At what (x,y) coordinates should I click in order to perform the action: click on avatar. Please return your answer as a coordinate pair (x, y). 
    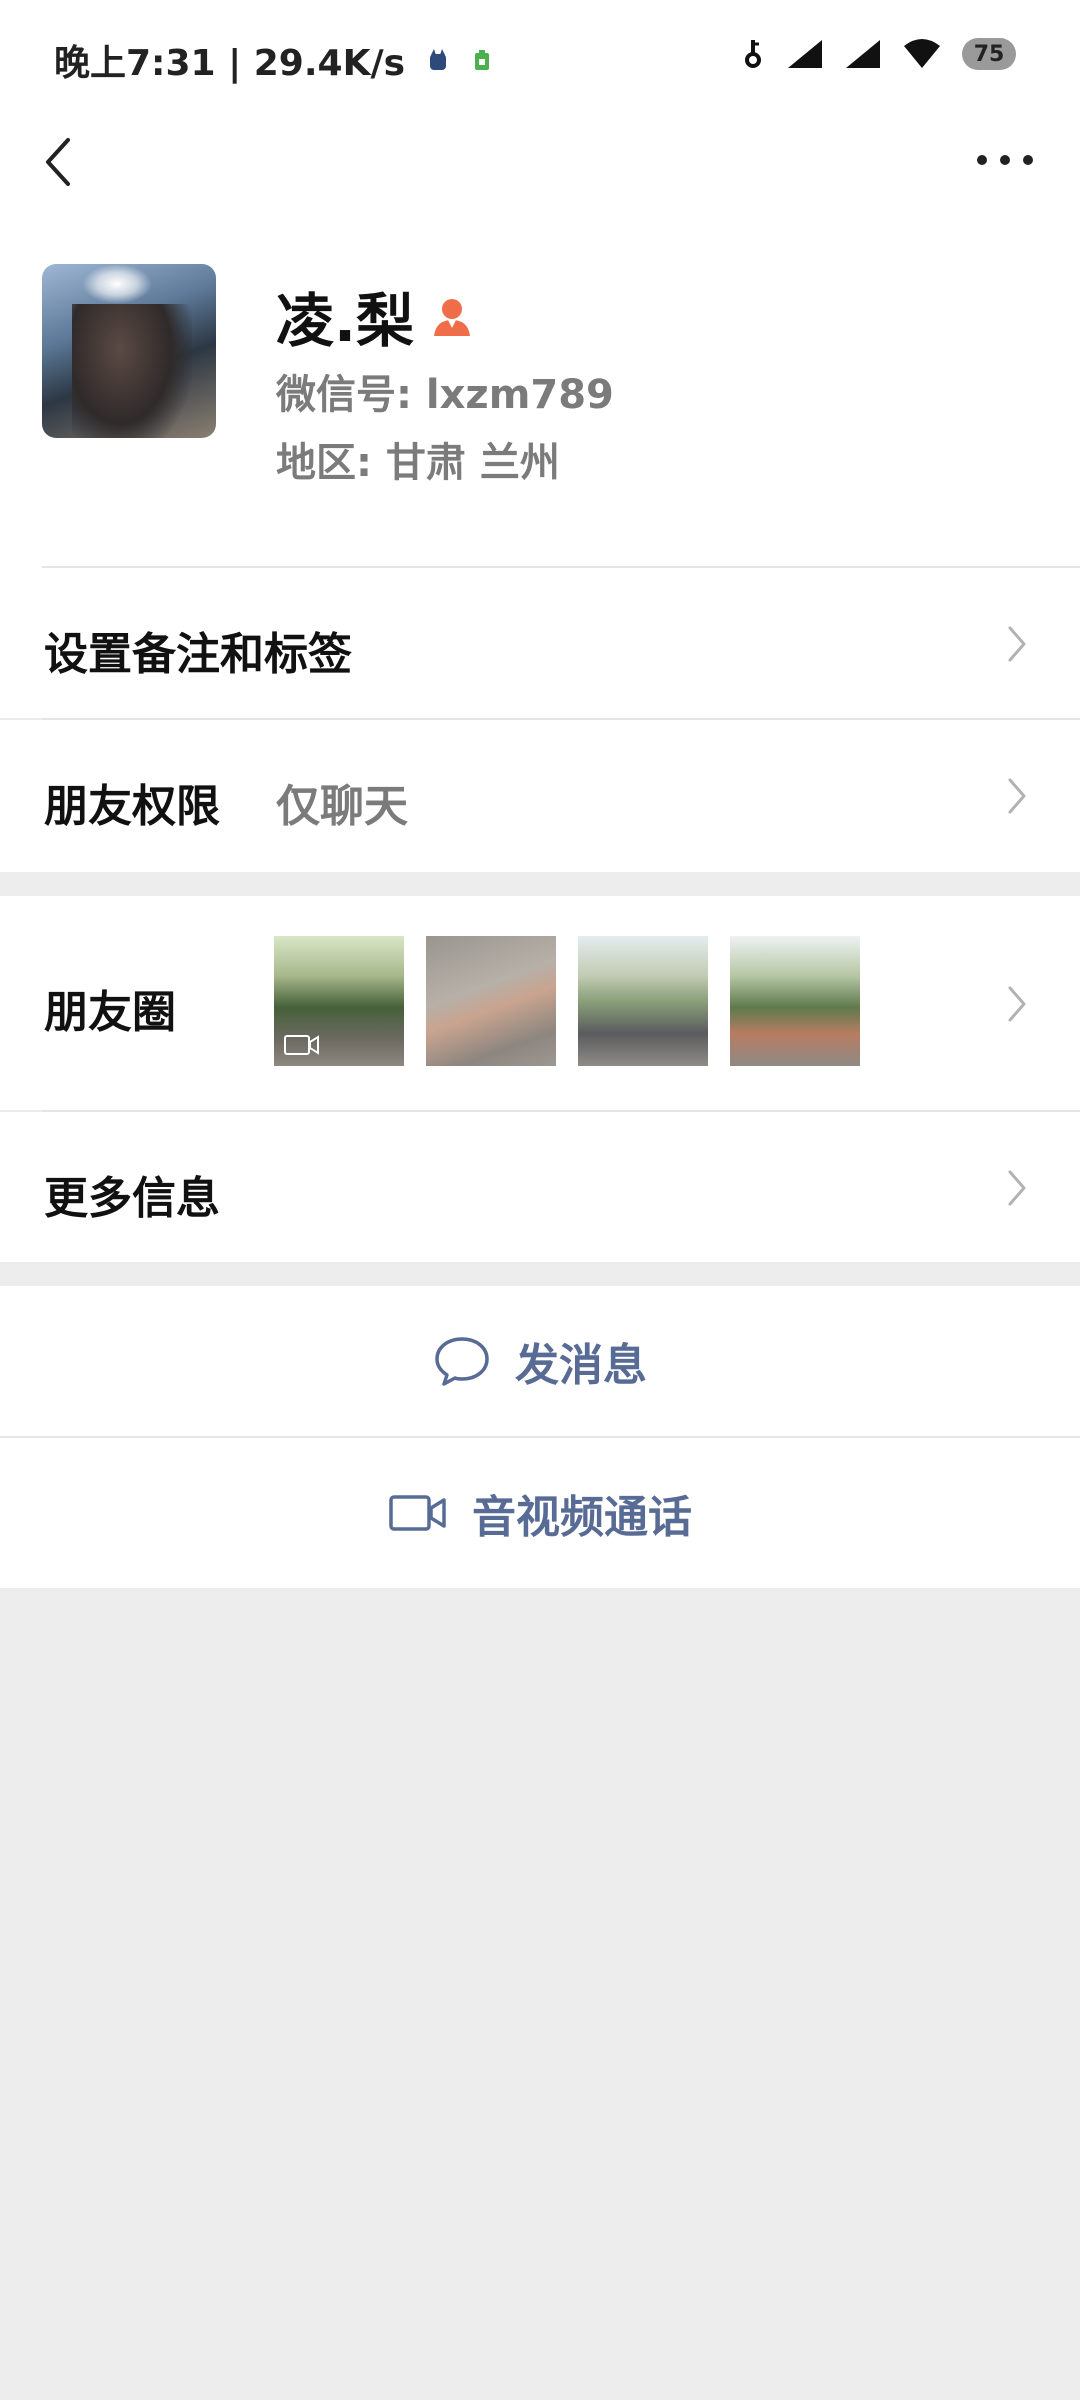
    Looking at the image, I should click on (129, 351).